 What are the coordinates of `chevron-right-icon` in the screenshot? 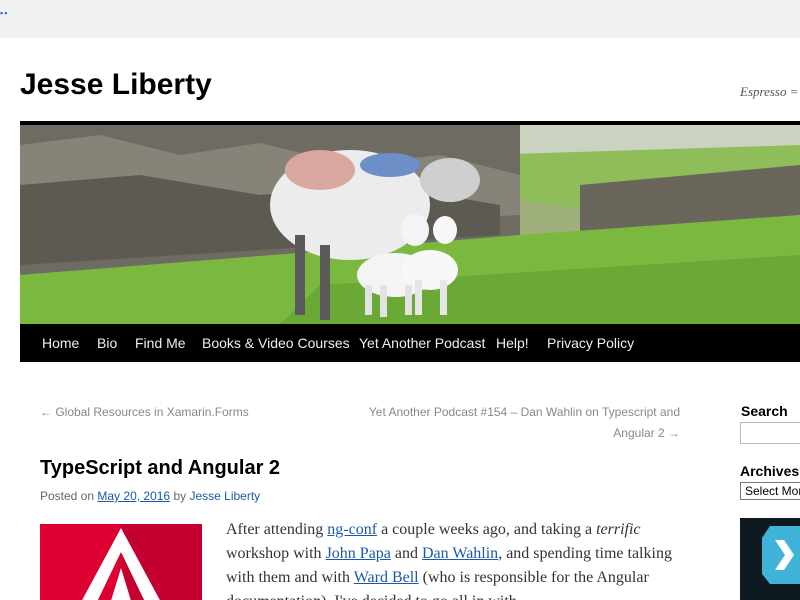 It's located at (770, 559).